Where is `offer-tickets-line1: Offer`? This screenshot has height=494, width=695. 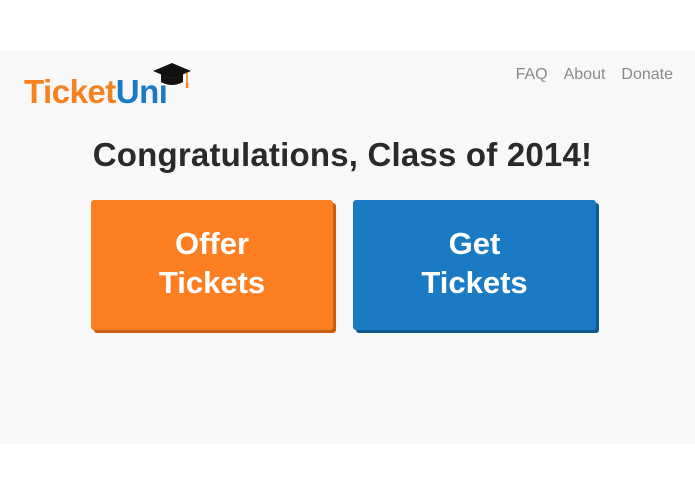
offer-tickets-line1: Offer is located at coordinates (212, 243).